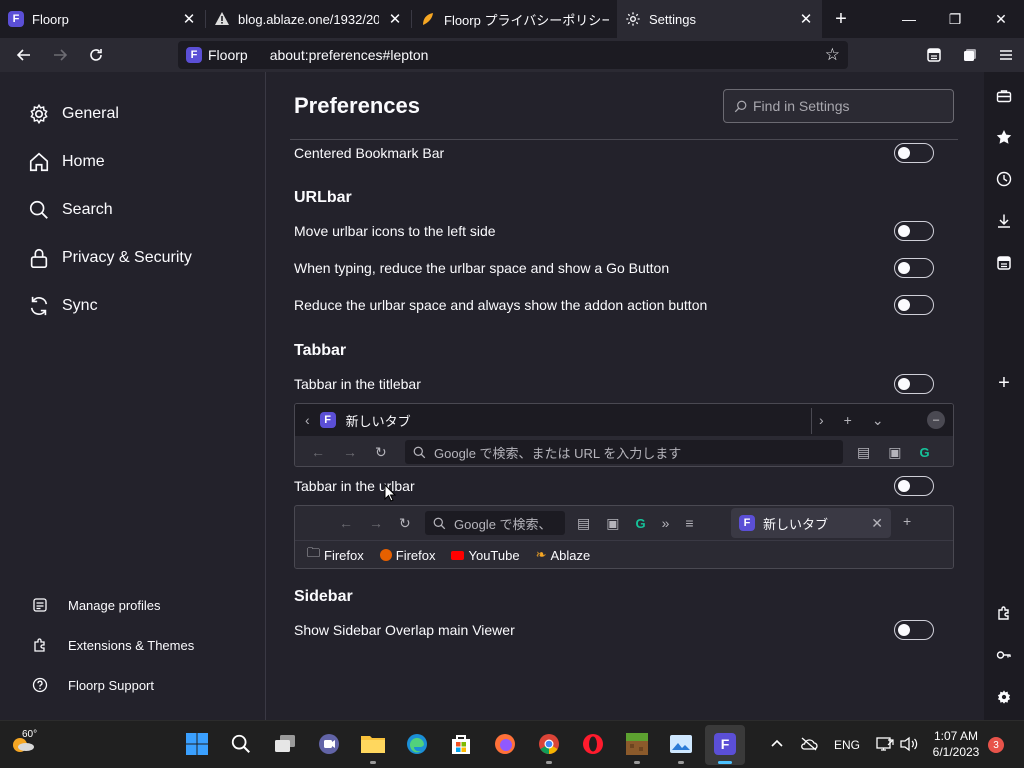 Image resolution: width=1024 pixels, height=768 pixels. What do you see at coordinates (73, 114) in the screenshot?
I see `category-general: General` at bounding box center [73, 114].